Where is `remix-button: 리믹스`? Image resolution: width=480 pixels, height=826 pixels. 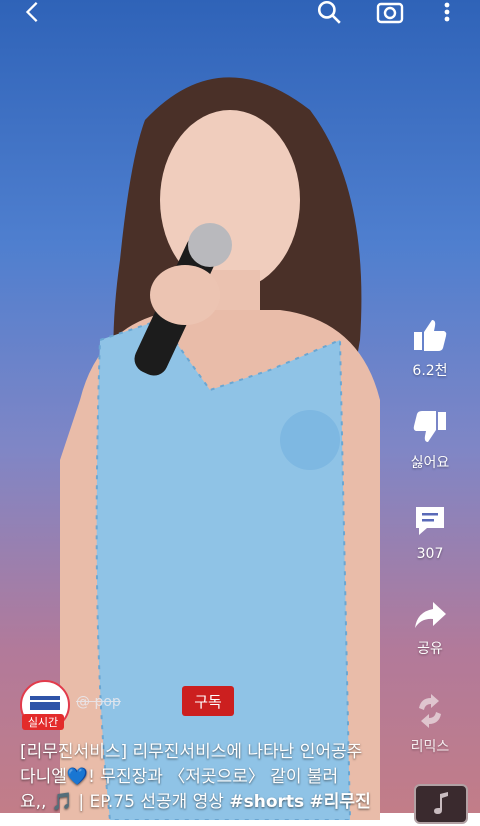 remix-button: 리믹스 is located at coordinates (430, 725).